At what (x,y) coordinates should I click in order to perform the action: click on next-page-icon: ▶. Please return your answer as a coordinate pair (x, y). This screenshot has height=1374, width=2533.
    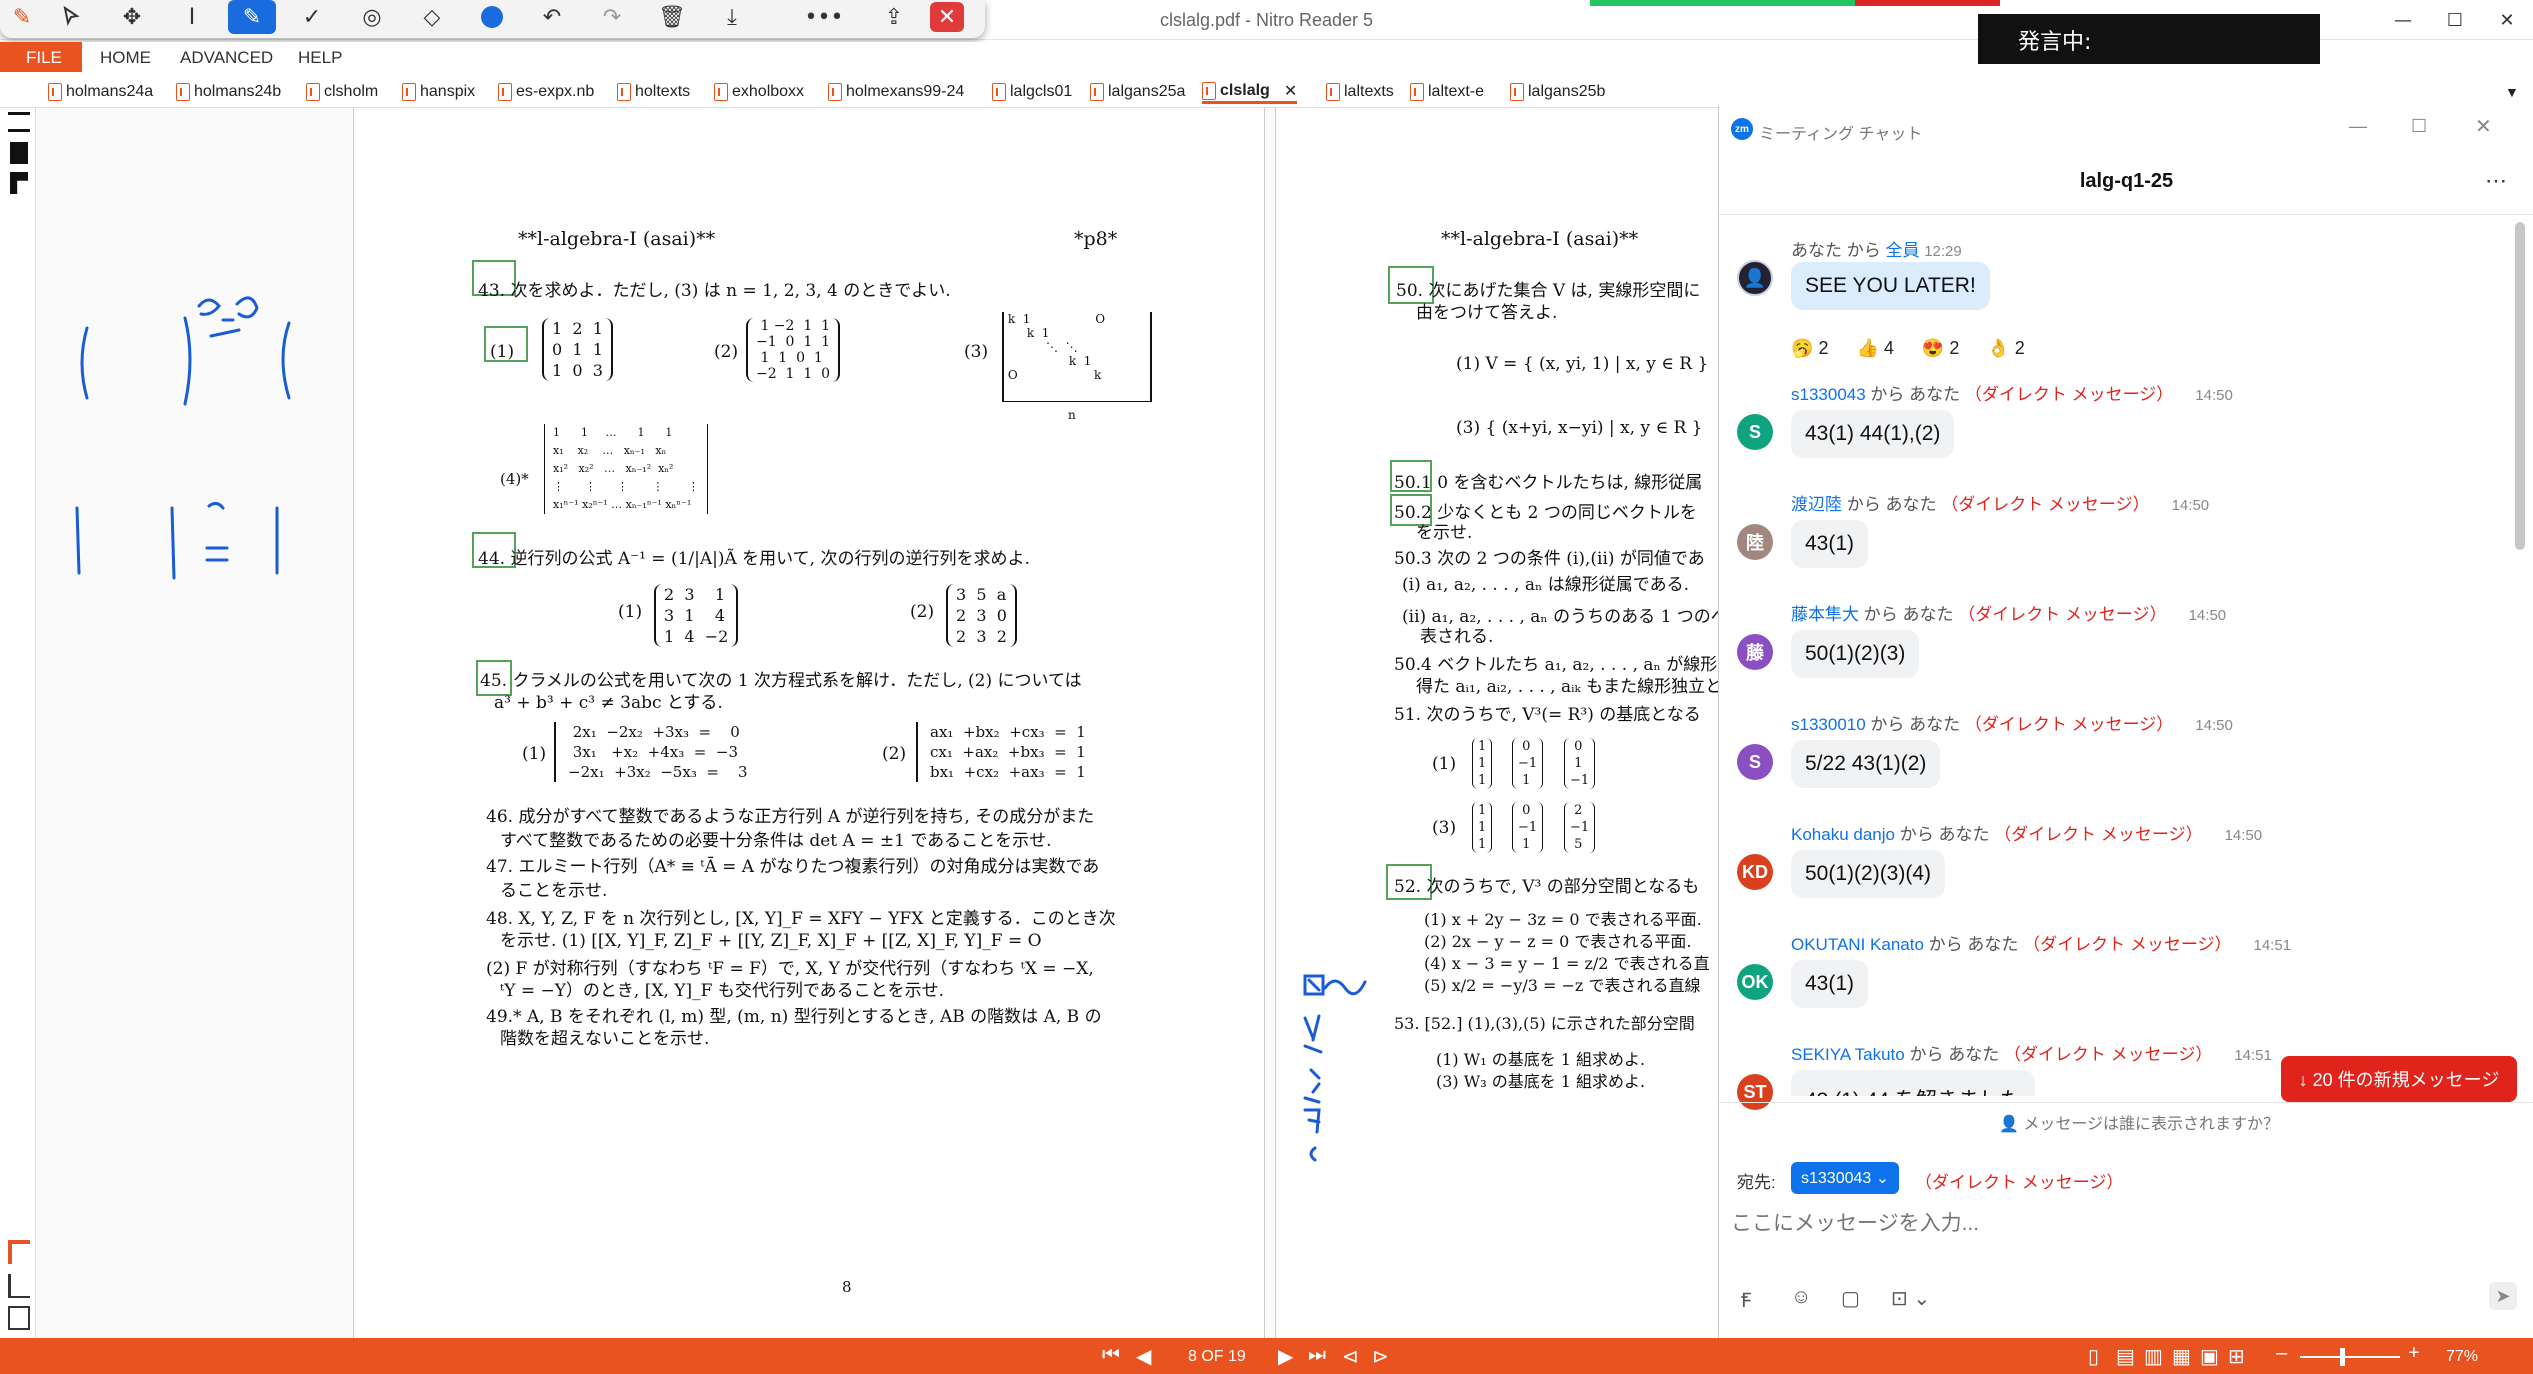
    Looking at the image, I should click on (1285, 1356).